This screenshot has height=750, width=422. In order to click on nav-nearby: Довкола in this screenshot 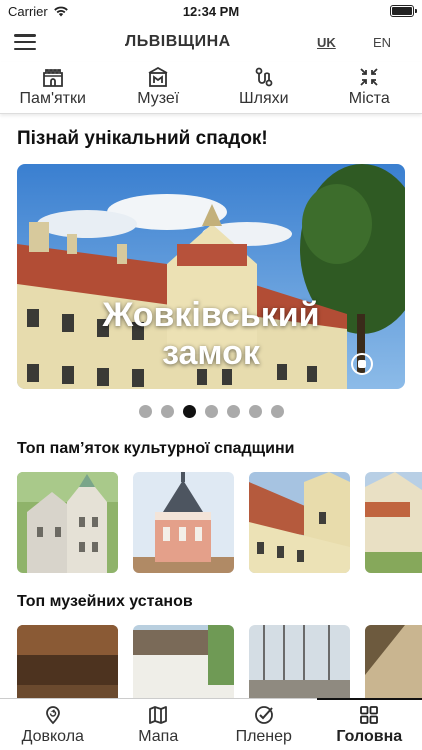, I will do `click(53, 724)`.